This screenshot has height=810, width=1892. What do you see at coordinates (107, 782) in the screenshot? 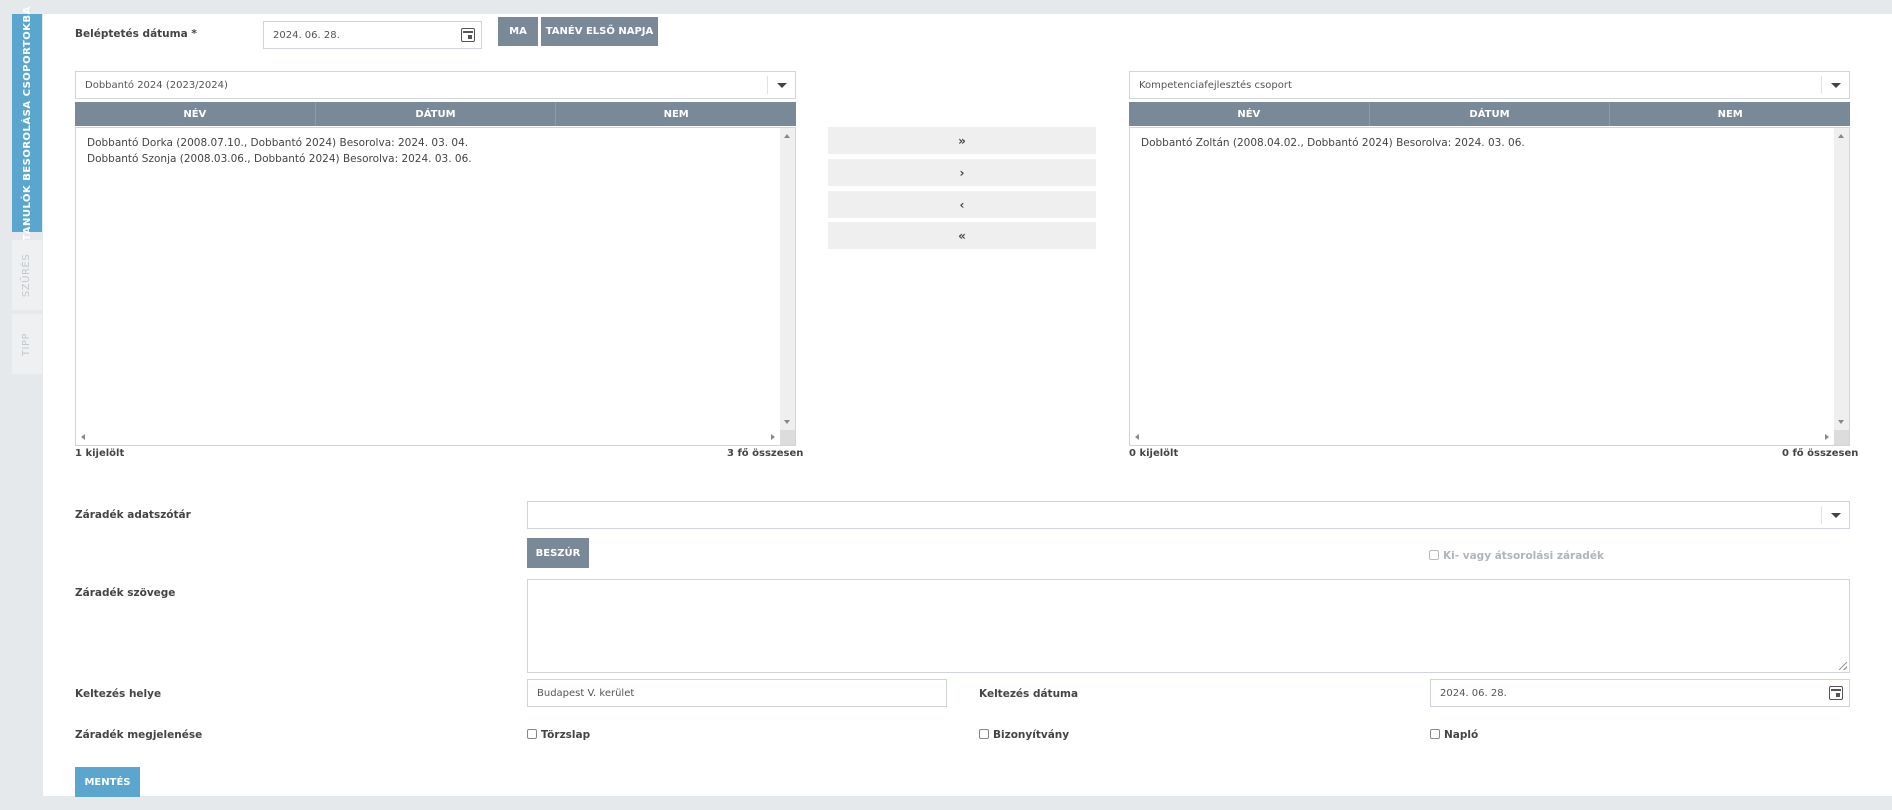
I see `save-button: MENTÉS` at bounding box center [107, 782].